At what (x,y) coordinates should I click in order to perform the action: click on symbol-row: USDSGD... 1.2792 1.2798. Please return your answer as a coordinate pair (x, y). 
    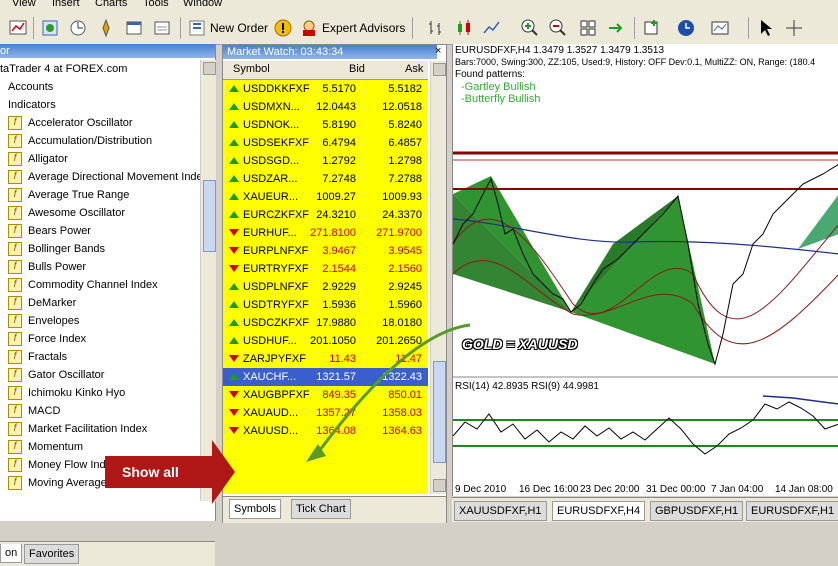
    Looking at the image, I should click on (325, 161).